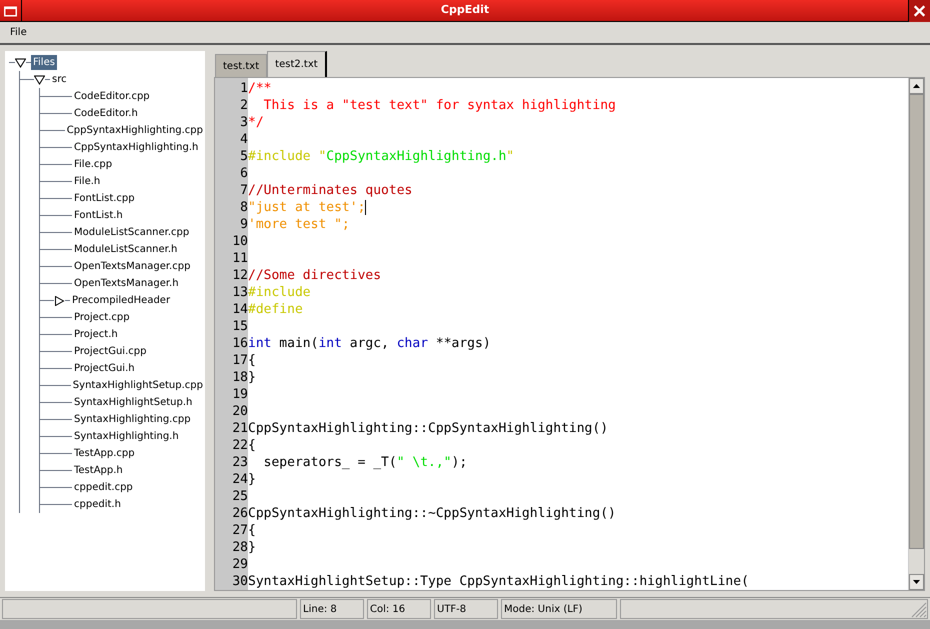 The image size is (930, 629). I want to click on code-line: //Unterminates quotes, so click(330, 190).